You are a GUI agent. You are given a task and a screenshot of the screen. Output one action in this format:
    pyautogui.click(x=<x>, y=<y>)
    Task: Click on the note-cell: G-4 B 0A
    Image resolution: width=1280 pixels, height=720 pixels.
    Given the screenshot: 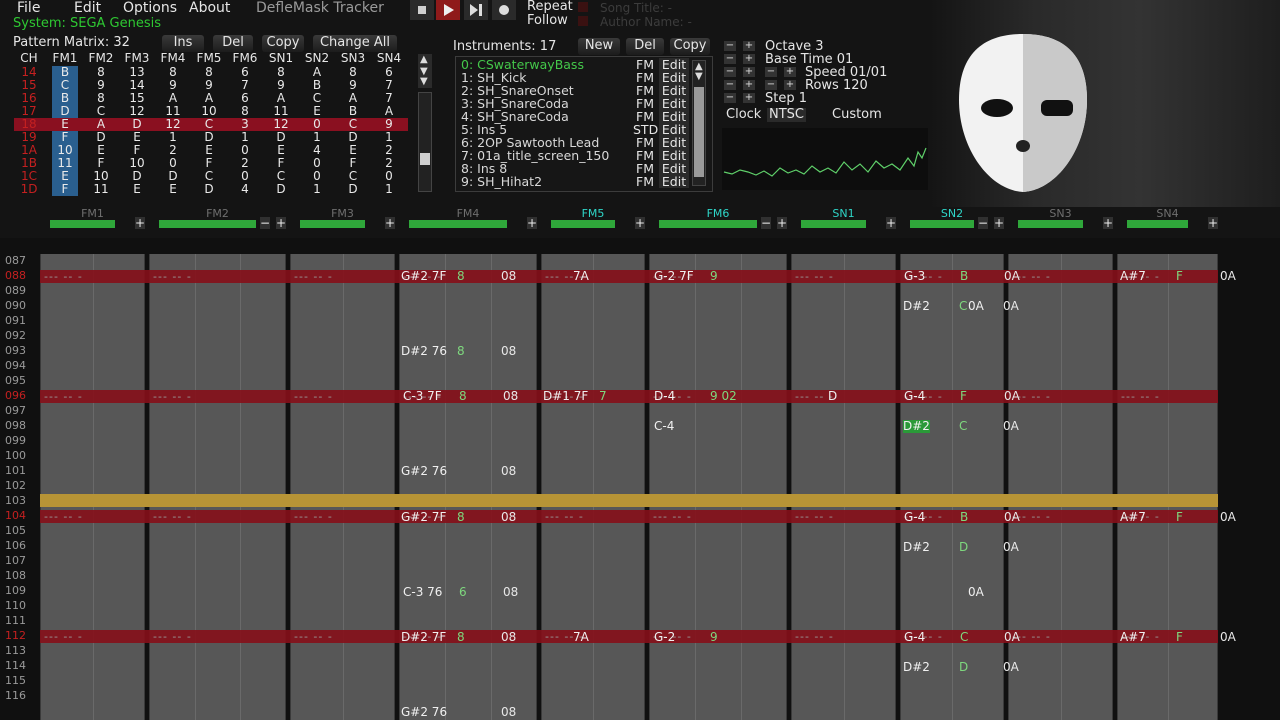 What is the action you would take?
    pyautogui.click(x=969, y=517)
    